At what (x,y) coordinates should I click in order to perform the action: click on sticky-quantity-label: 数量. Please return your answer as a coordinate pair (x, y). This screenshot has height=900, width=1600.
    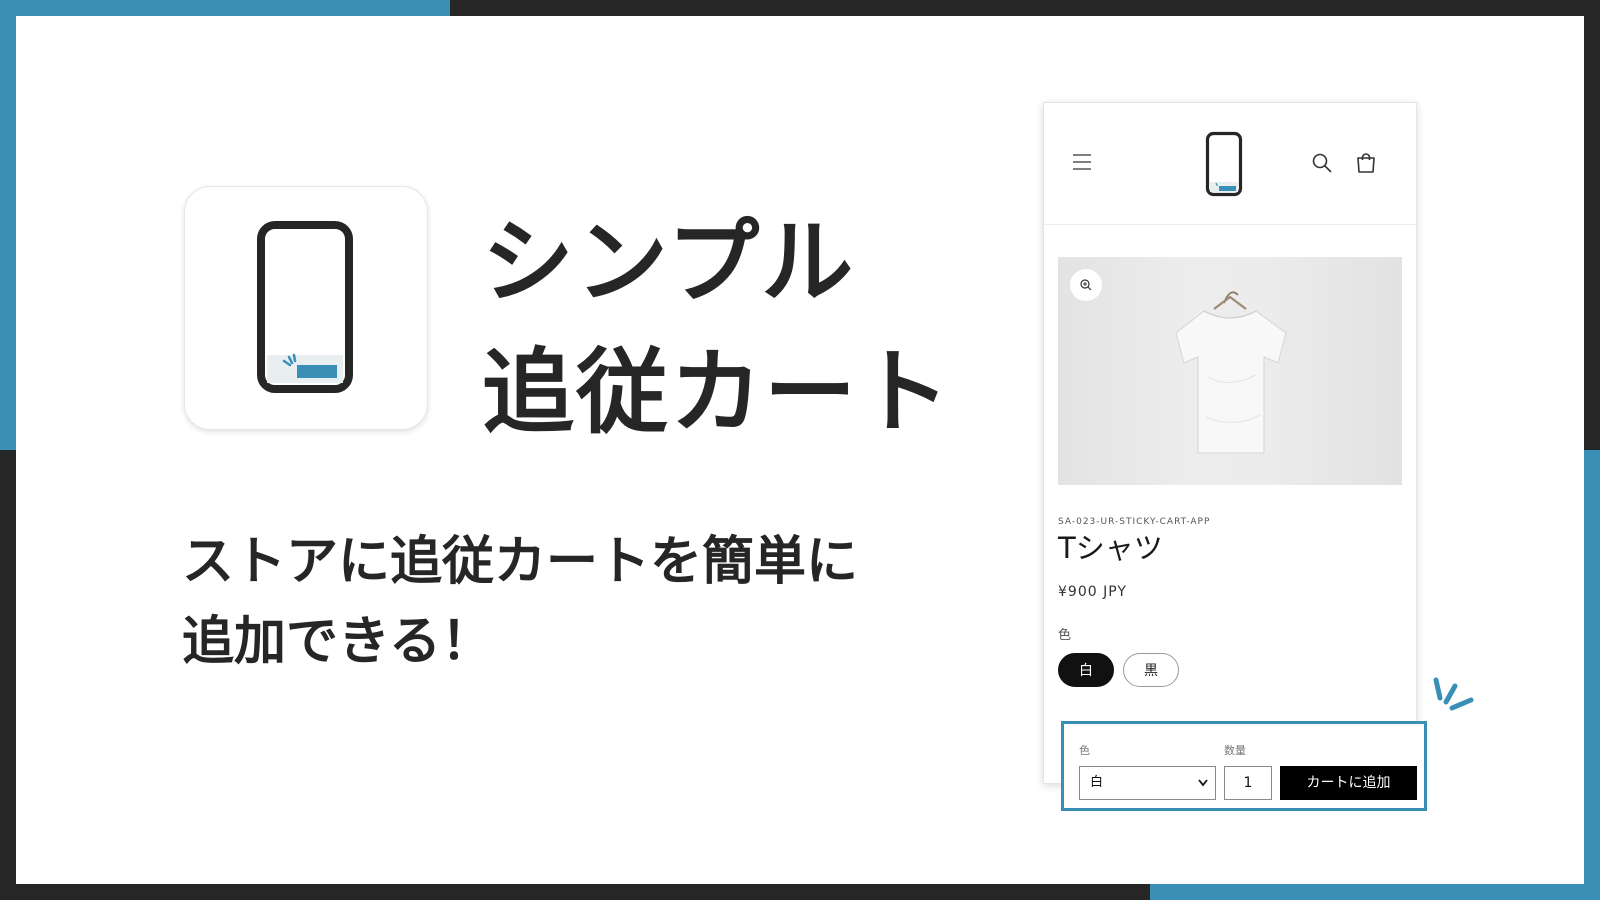
    Looking at the image, I should click on (1235, 750).